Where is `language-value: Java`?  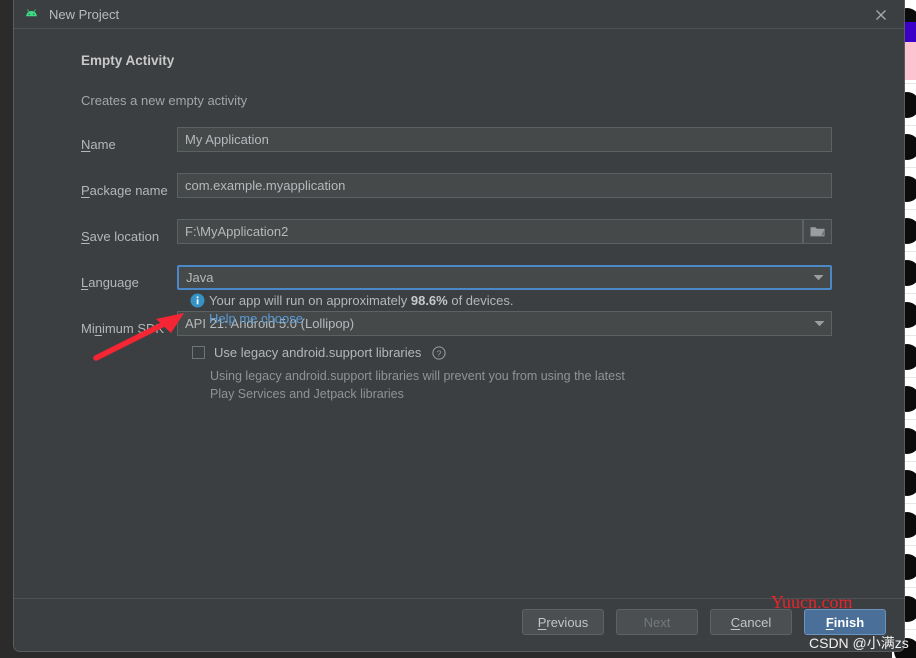
language-value: Java is located at coordinates (200, 277).